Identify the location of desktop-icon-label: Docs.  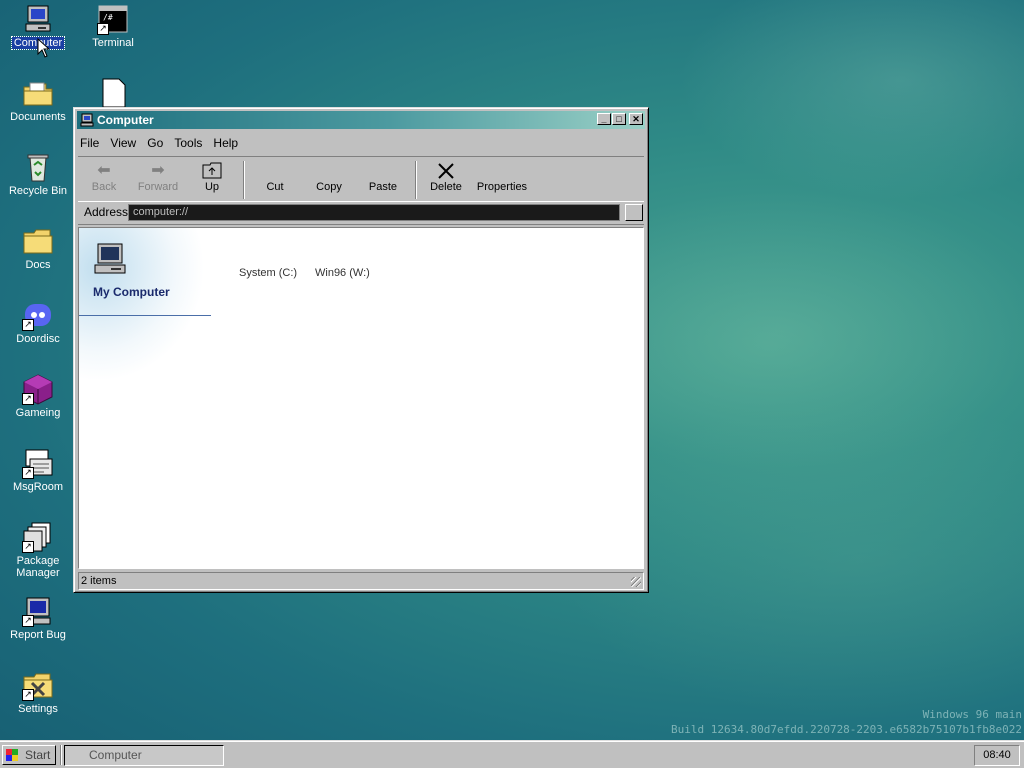
(38, 265).